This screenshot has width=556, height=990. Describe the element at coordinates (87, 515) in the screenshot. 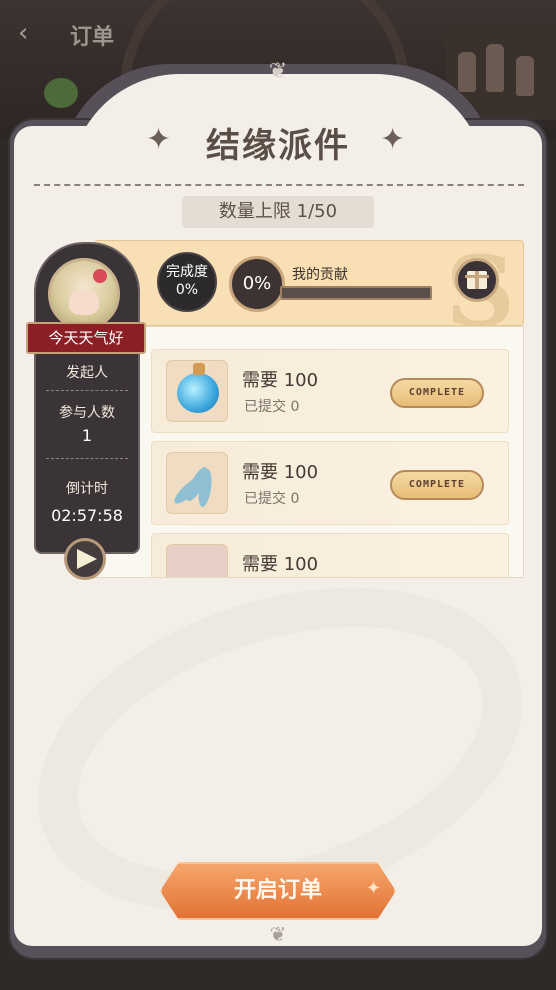

I see `countdown-value: 02:57:58` at that location.